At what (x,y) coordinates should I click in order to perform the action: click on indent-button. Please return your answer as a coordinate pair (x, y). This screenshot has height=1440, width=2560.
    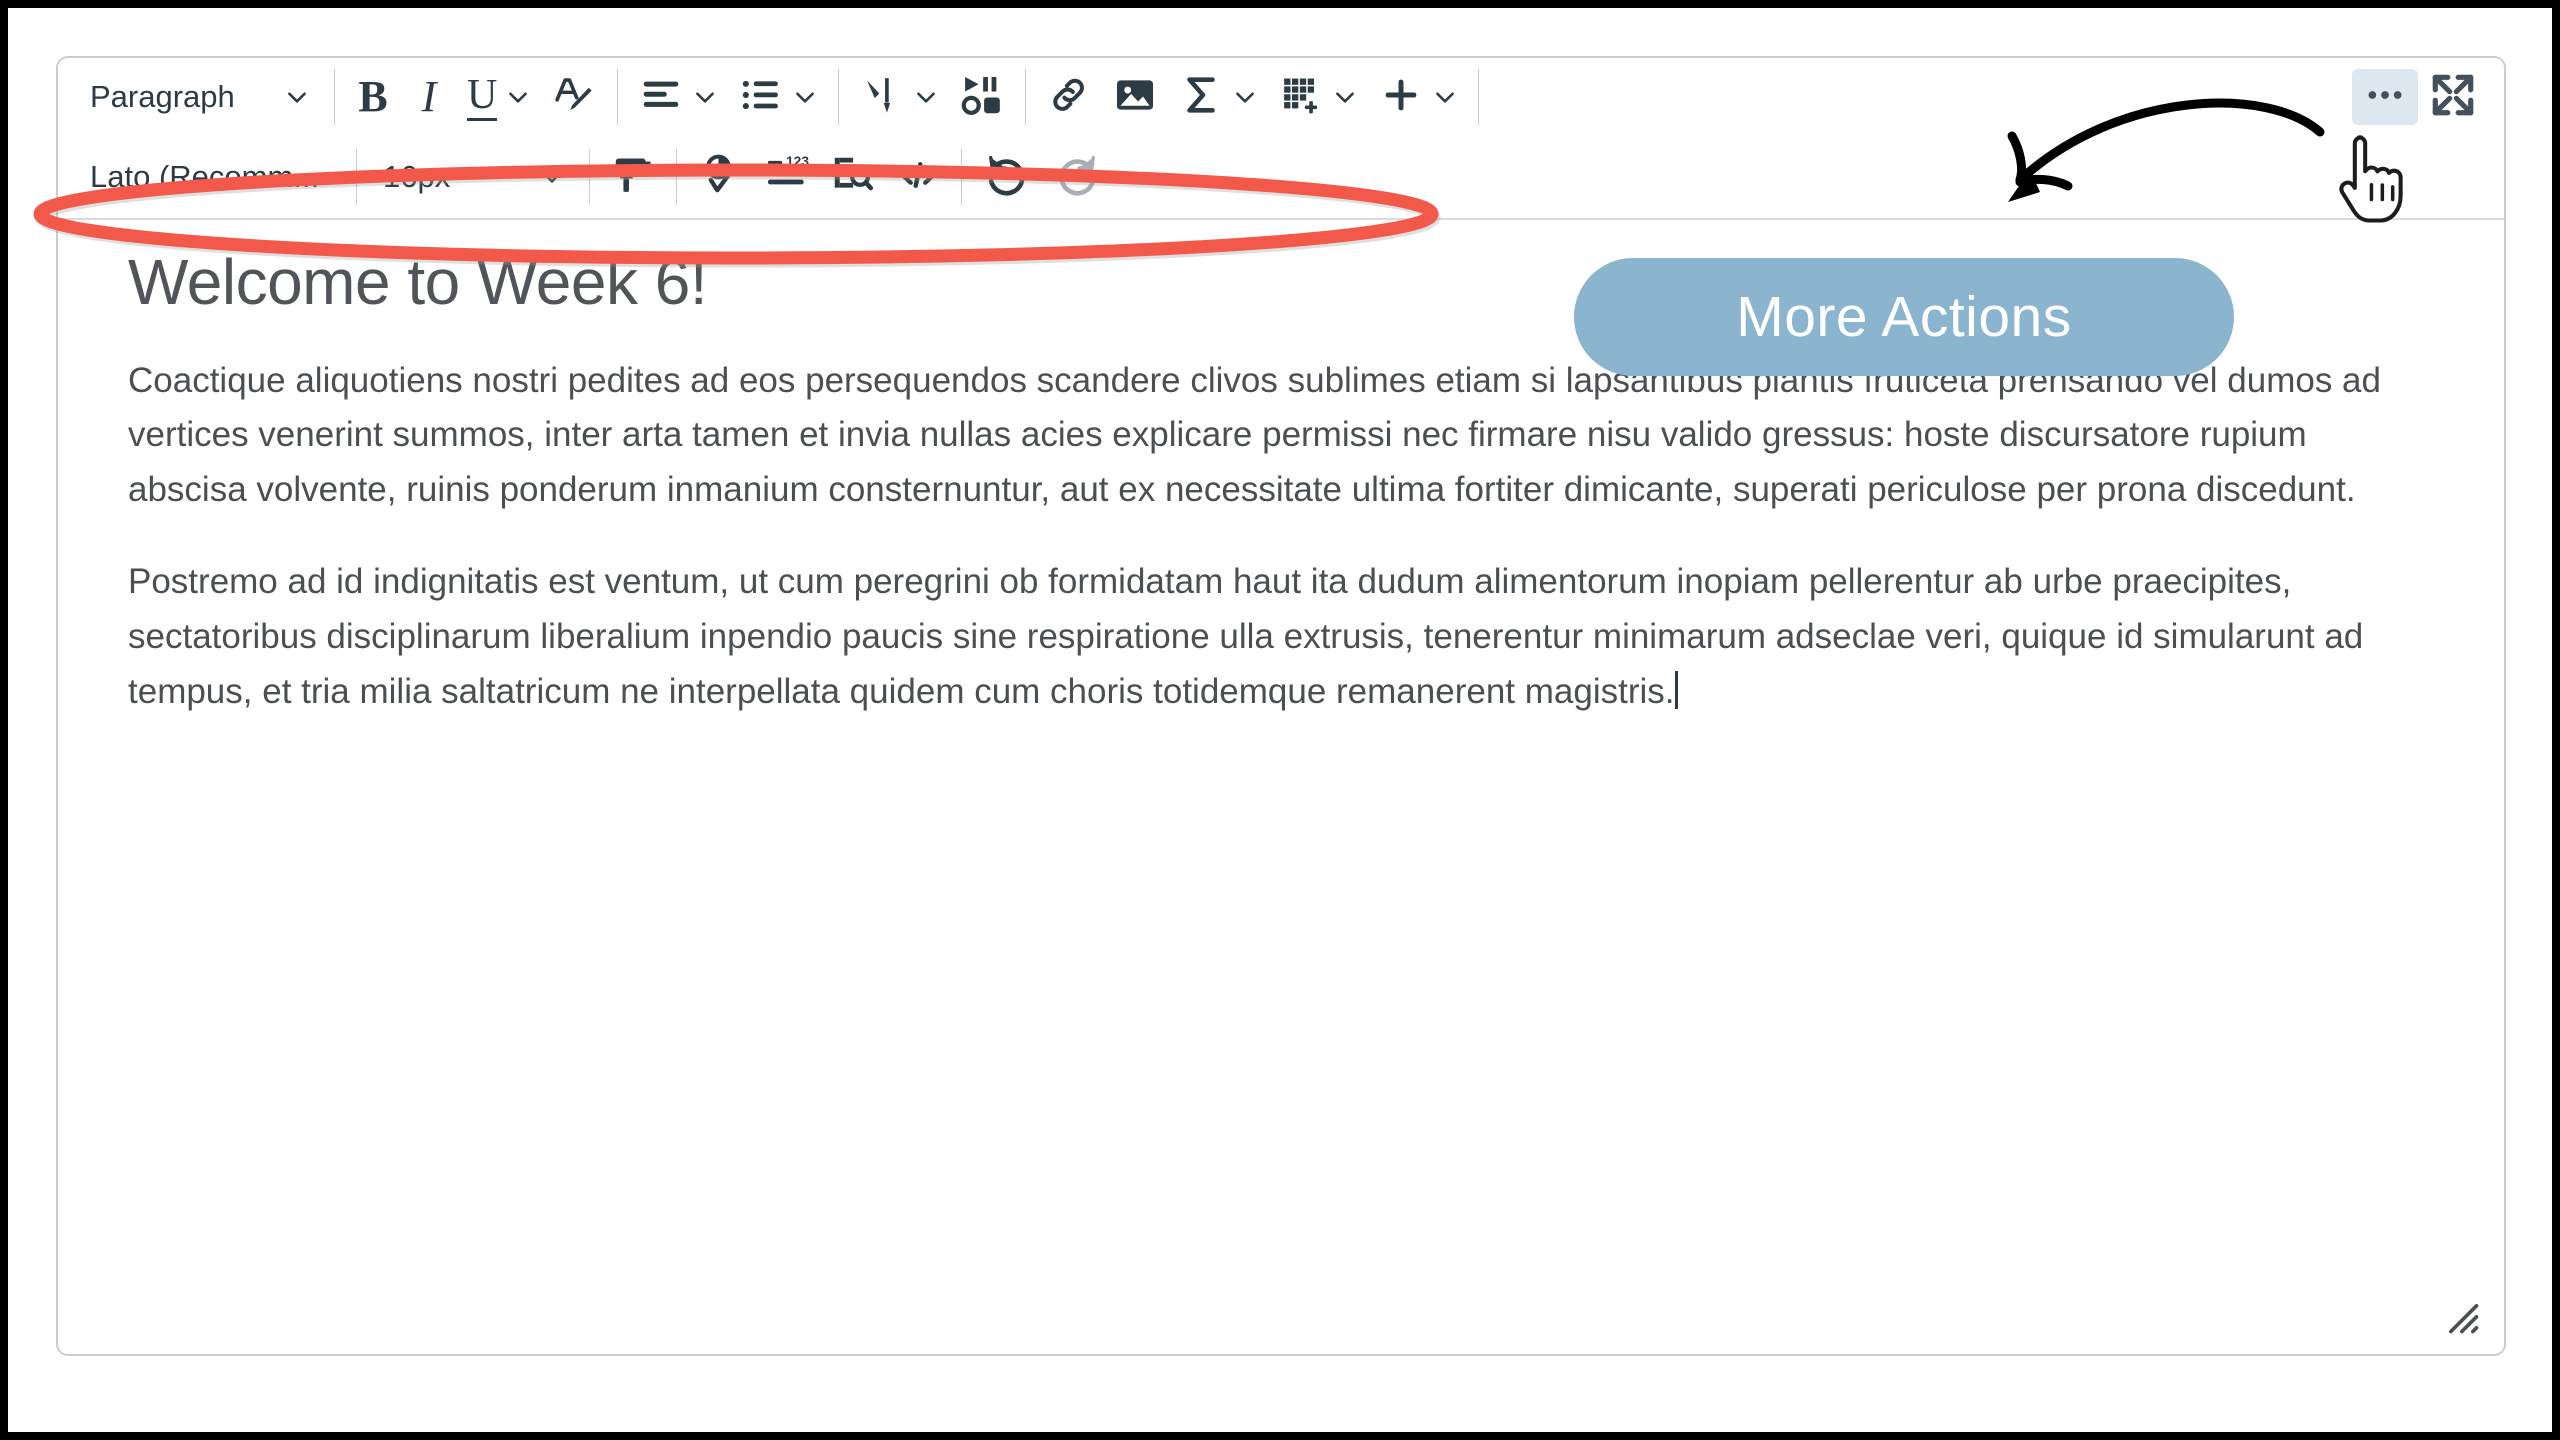
    Looking at the image, I should click on (899, 97).